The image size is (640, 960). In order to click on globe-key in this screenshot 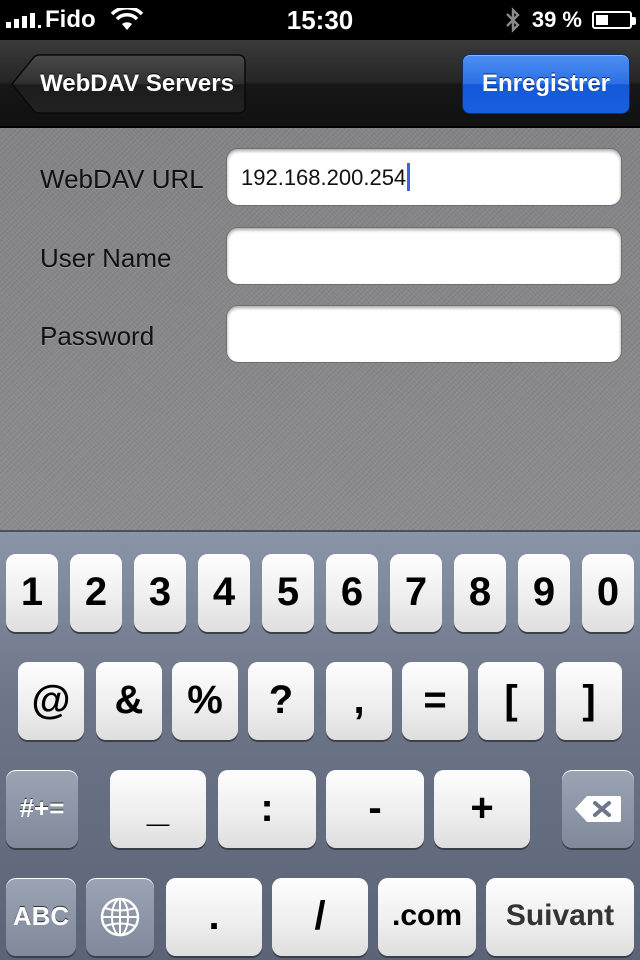, I will do `click(120, 917)`.